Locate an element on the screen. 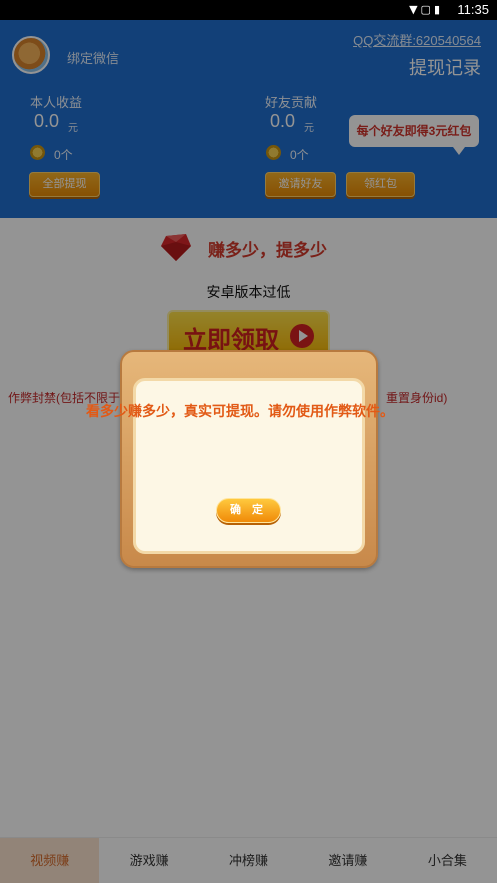 The image size is (497, 883). status-time: 11:35 is located at coordinates (473, 9).